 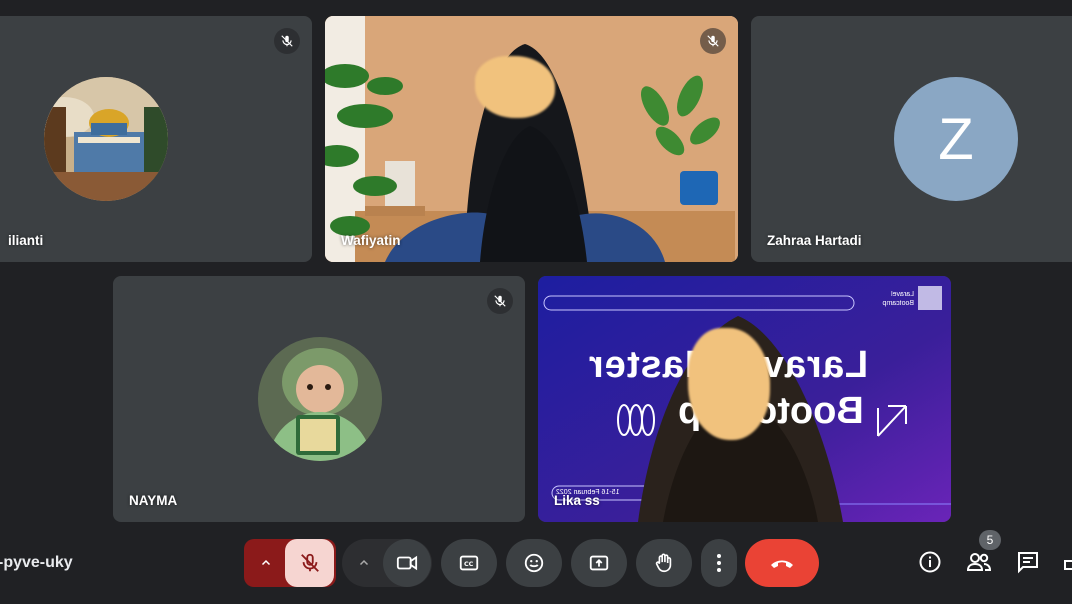 I want to click on end-call-icon, so click(x=782, y=563).